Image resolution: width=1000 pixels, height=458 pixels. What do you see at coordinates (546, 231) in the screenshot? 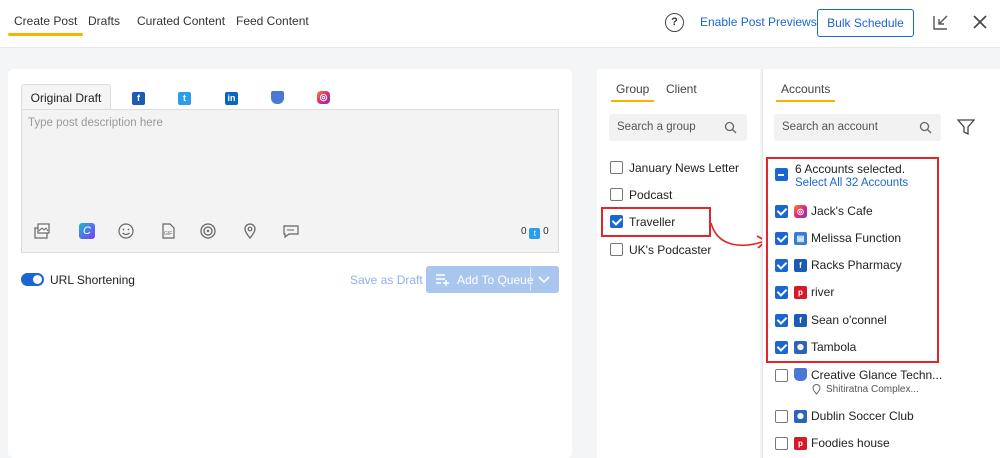
I see `counter-twitter: 0` at bounding box center [546, 231].